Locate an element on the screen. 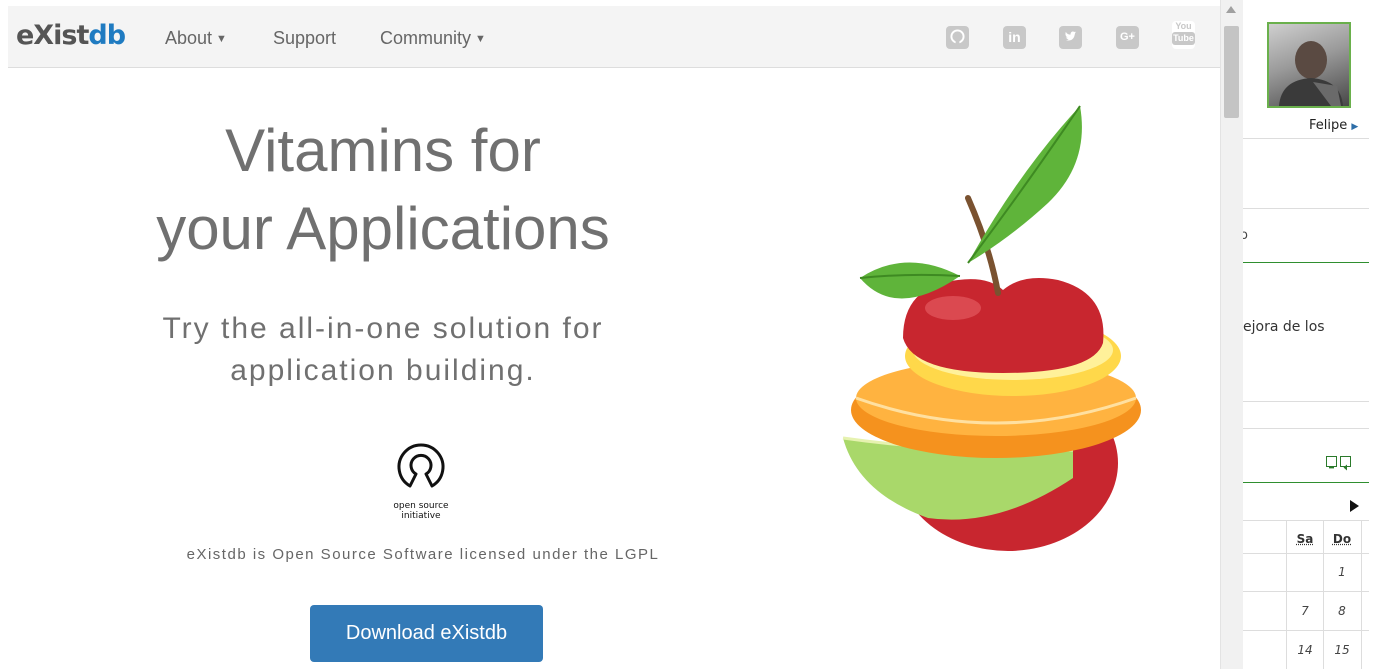  divider is located at coordinates (1306, 138).